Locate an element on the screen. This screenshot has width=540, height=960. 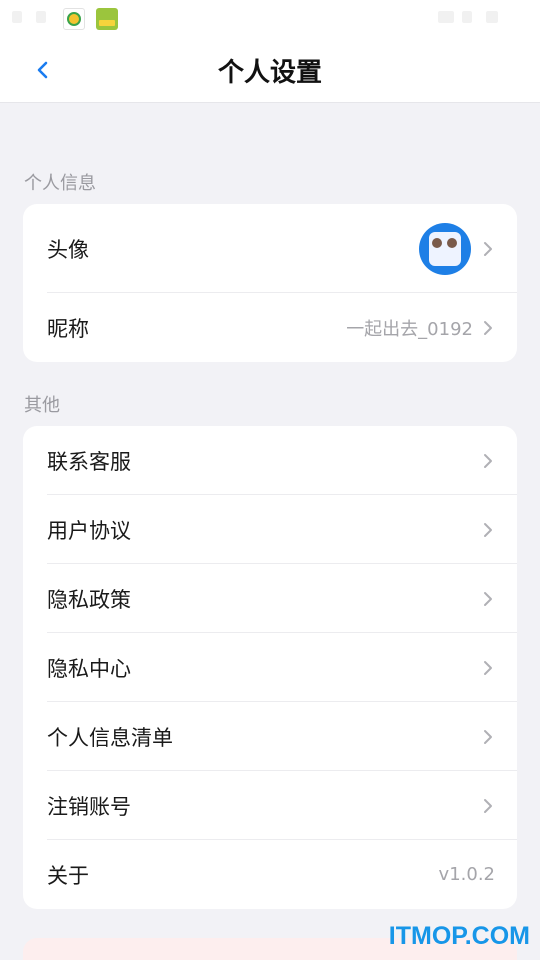
section-label-personal: 个人信息 is located at coordinates (60, 183).